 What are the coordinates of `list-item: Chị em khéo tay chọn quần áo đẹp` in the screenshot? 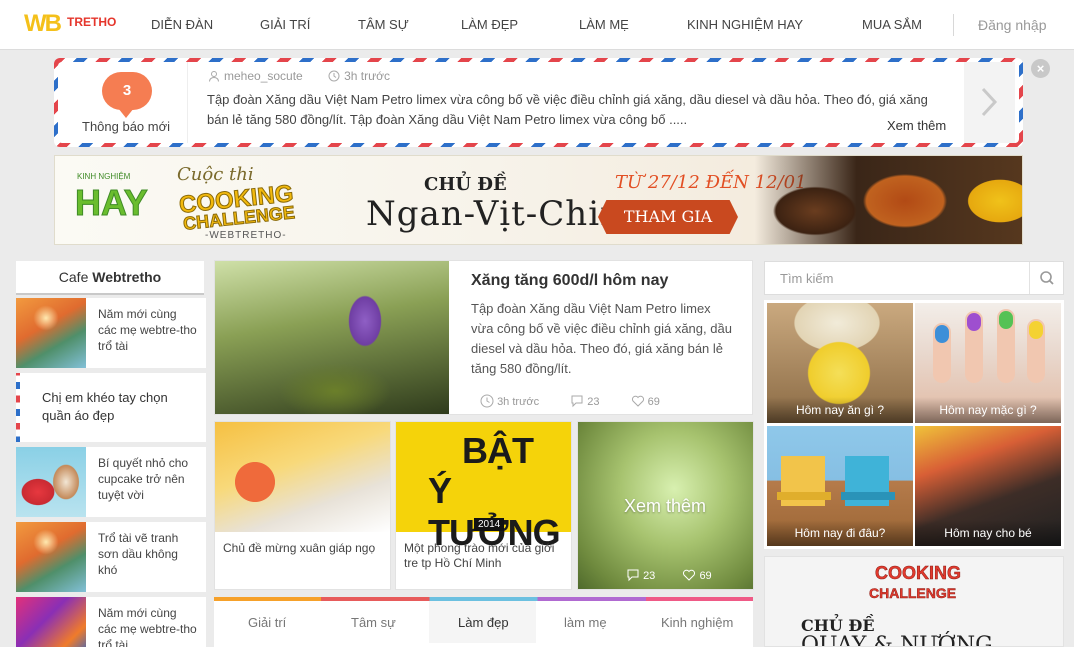 It's located at (111, 407).